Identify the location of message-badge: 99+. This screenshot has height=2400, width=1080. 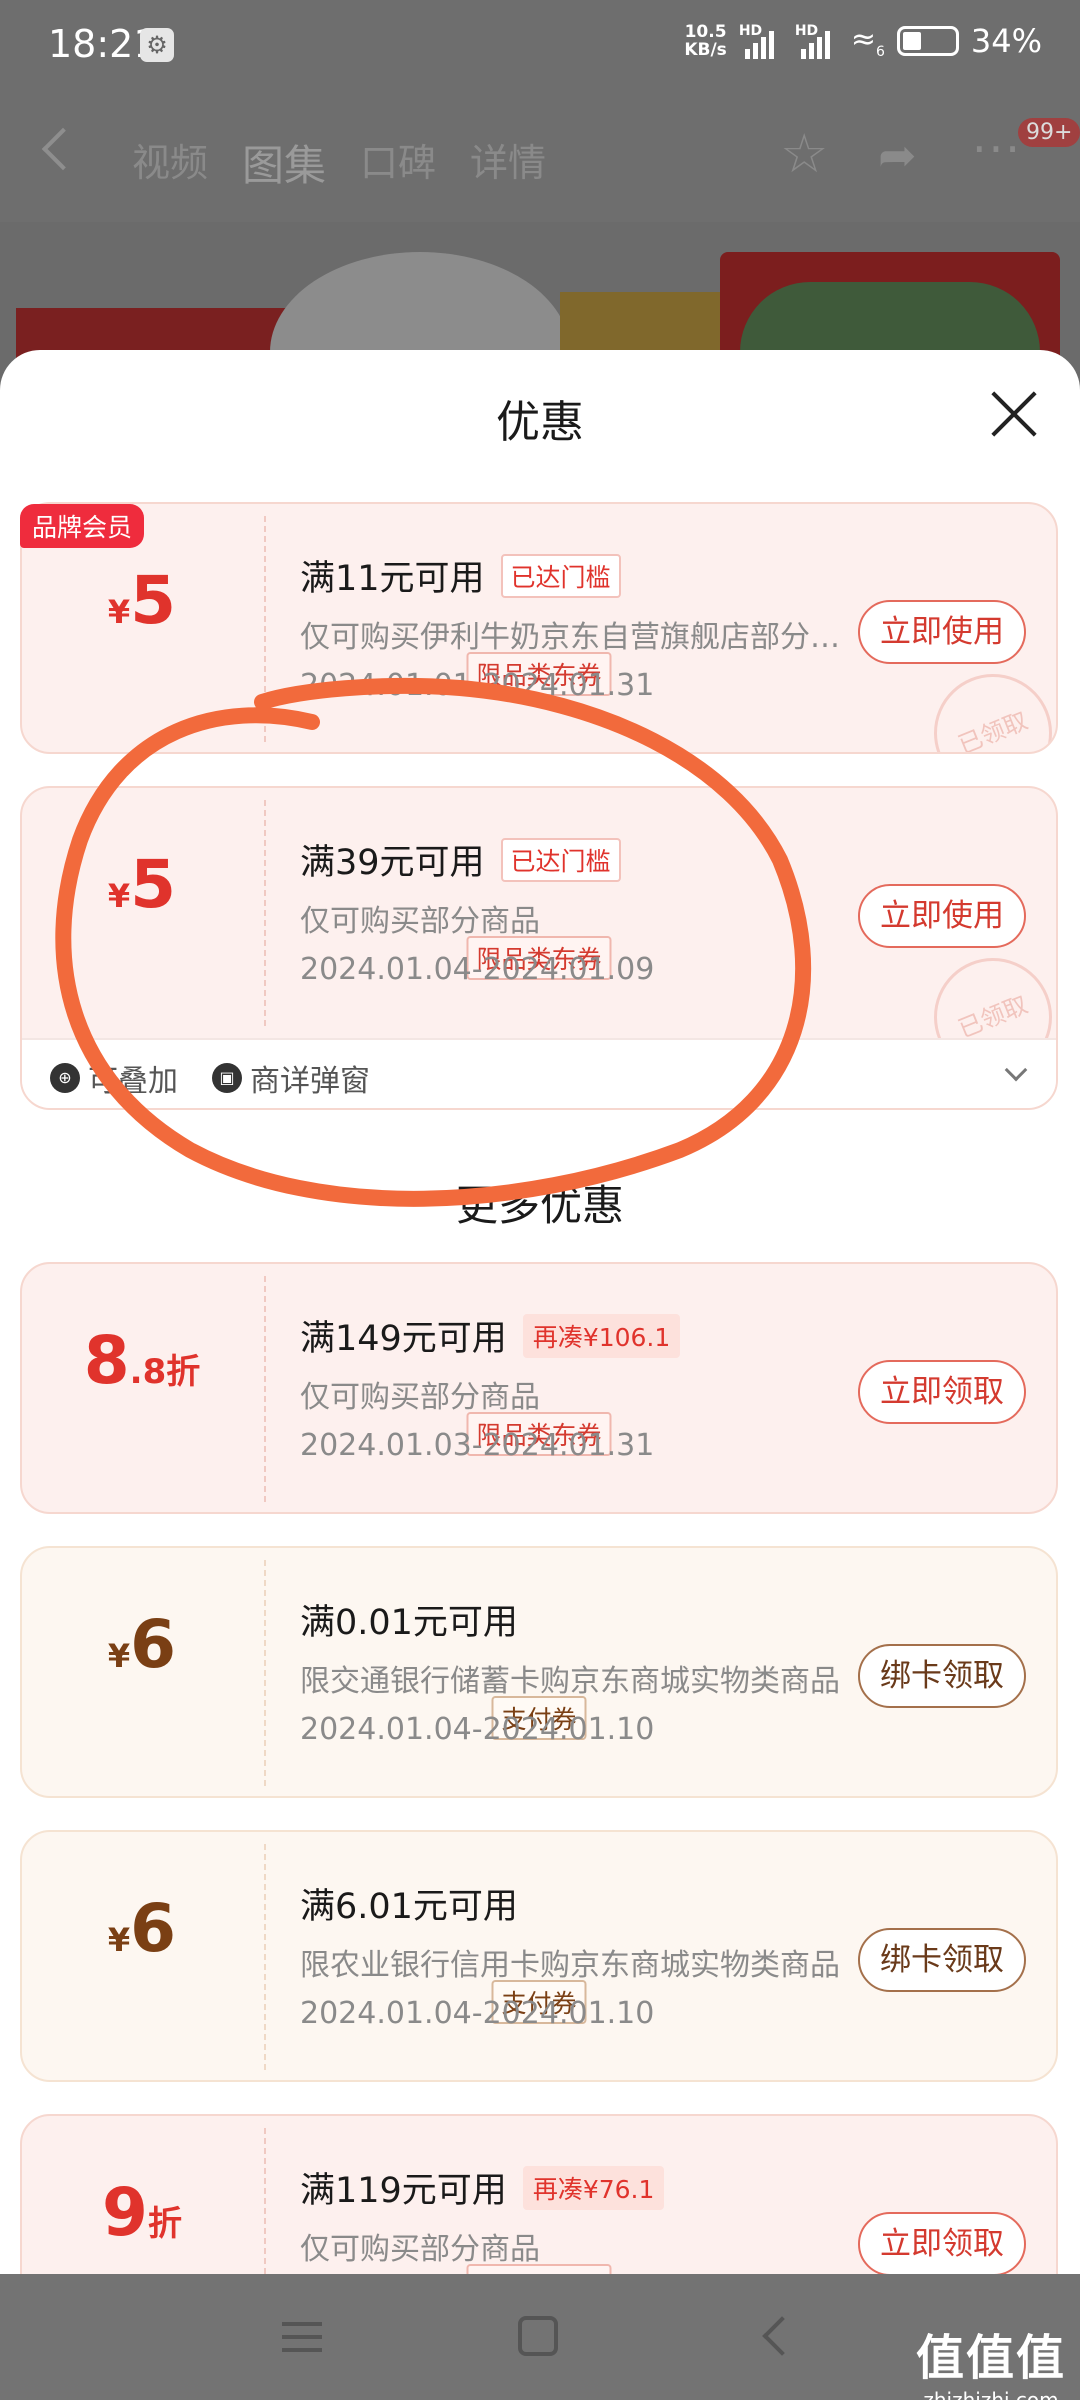
(1049, 132).